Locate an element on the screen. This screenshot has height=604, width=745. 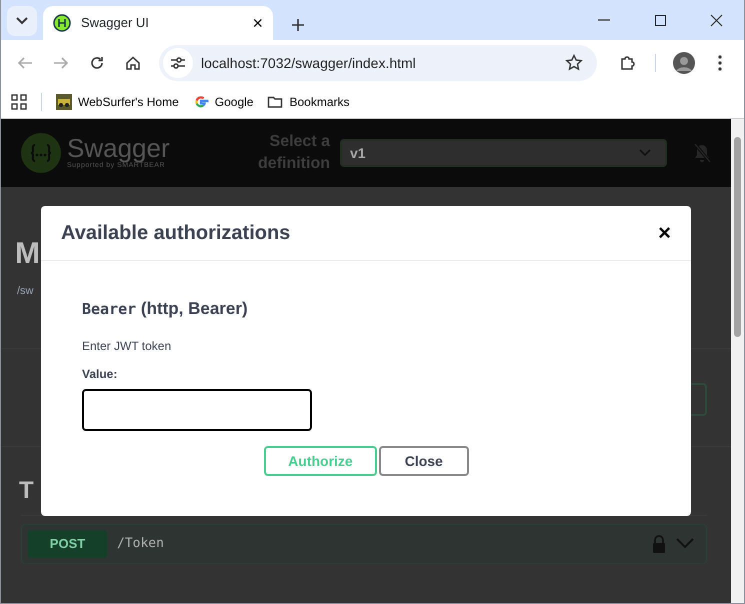
apps-button is located at coordinates (19, 102).